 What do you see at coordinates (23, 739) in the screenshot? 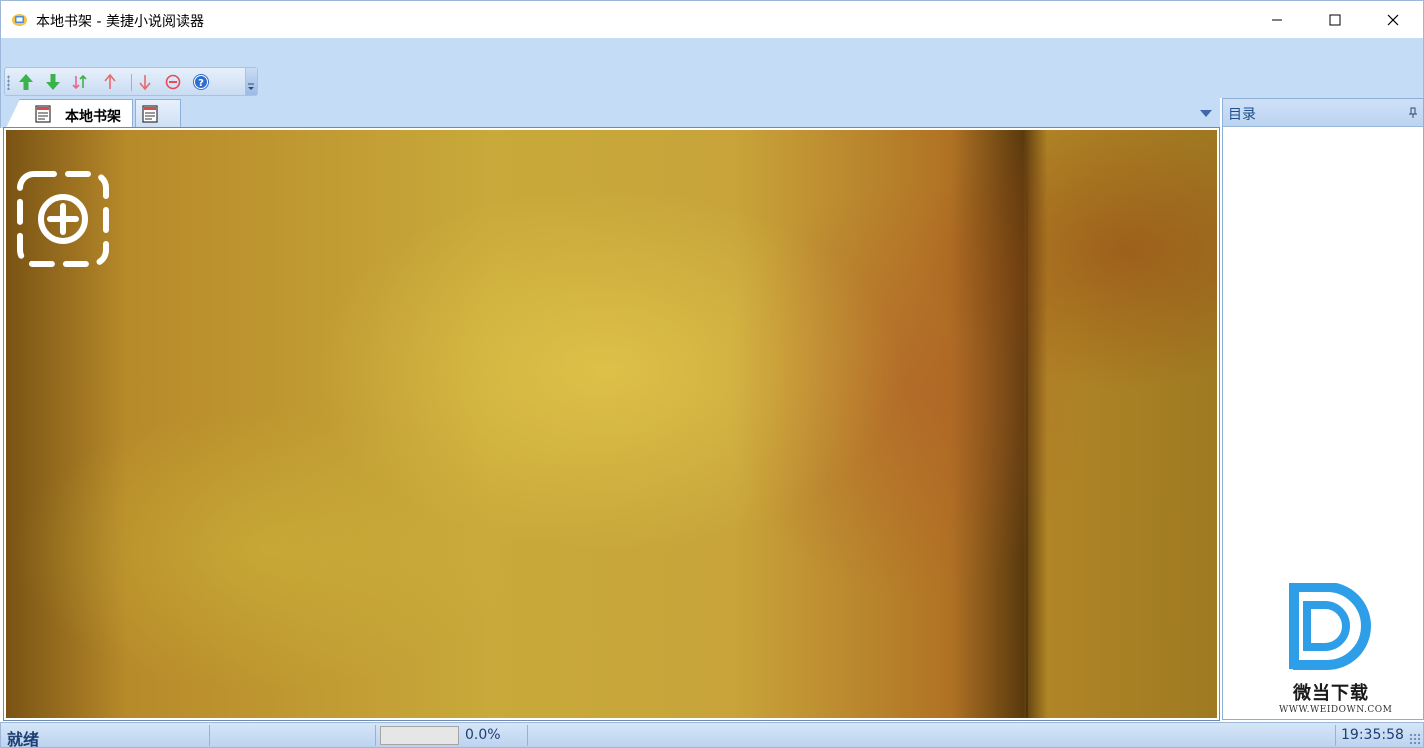
I see `status-text: 就绪` at bounding box center [23, 739].